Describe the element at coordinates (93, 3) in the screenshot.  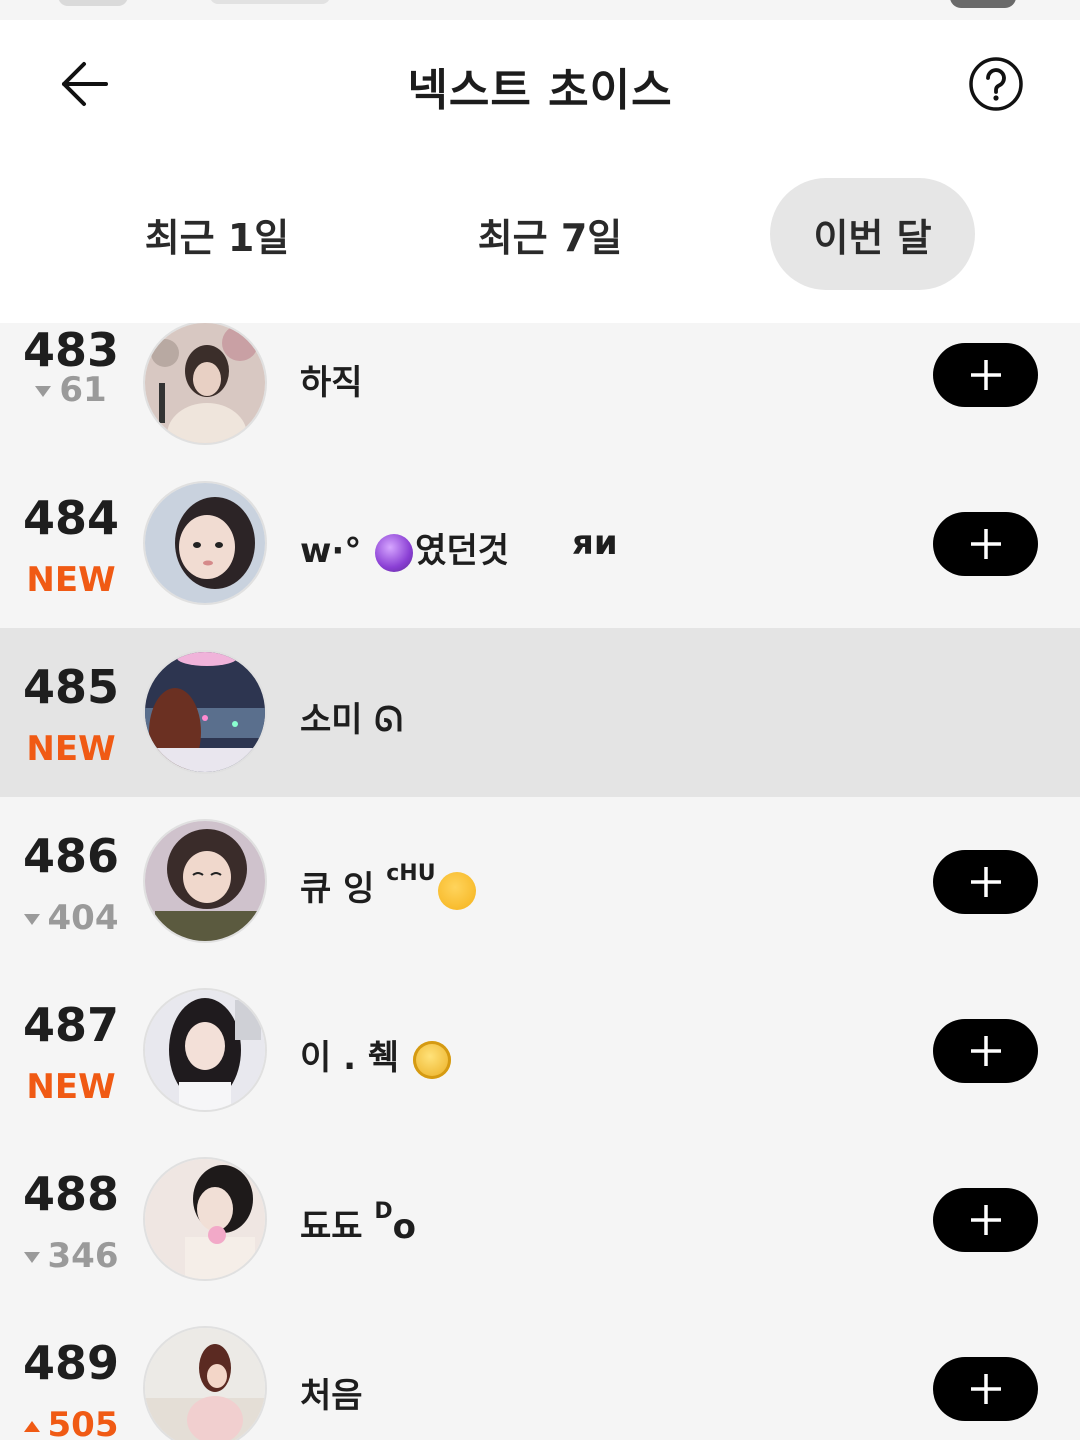
I see `status-time` at that location.